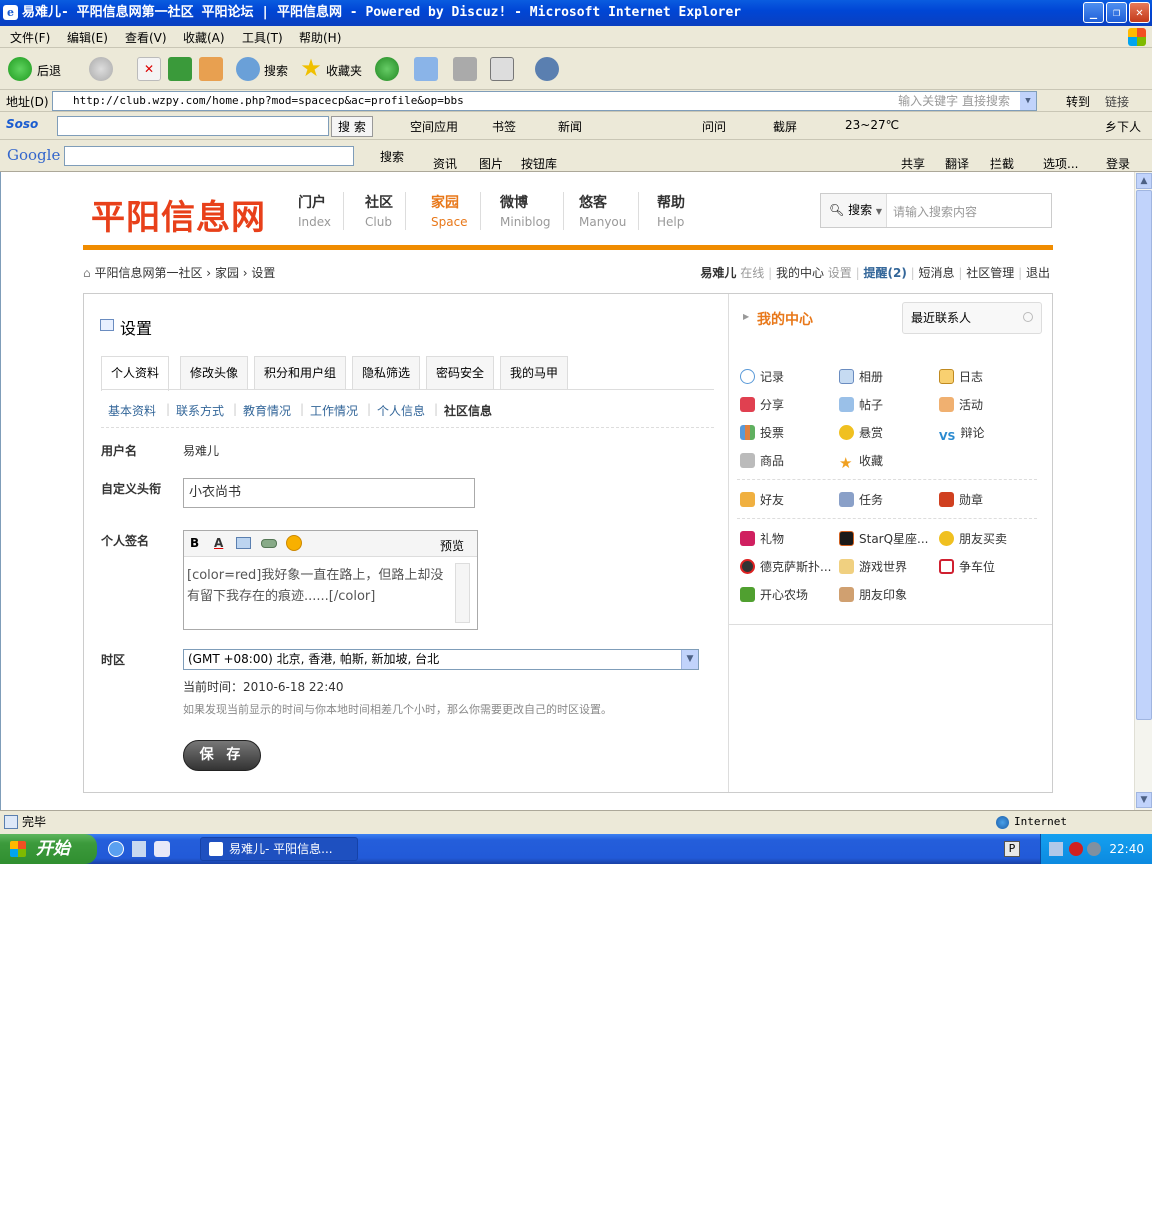 Image resolution: width=1152 pixels, height=1210 pixels. I want to click on menu-edit: 编辑(E), so click(87, 37).